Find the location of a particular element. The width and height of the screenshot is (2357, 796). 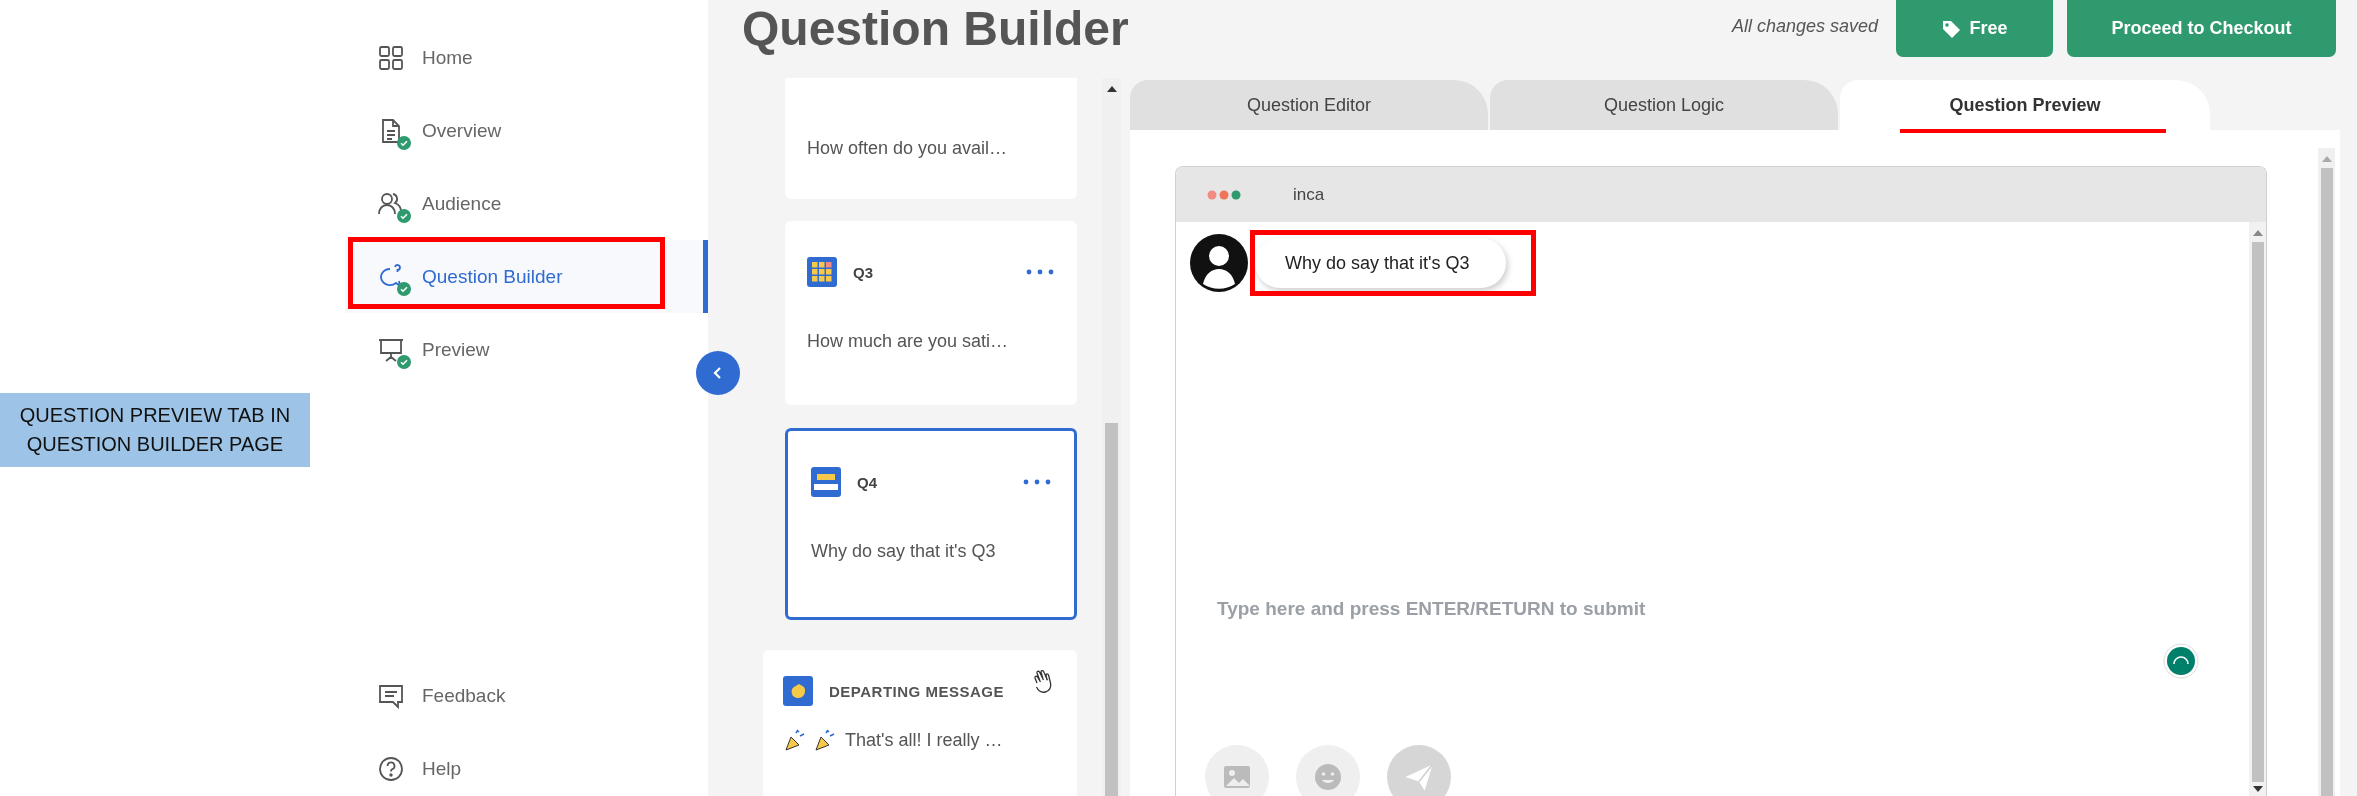

scroll-up-icon is located at coordinates (1111, 89).